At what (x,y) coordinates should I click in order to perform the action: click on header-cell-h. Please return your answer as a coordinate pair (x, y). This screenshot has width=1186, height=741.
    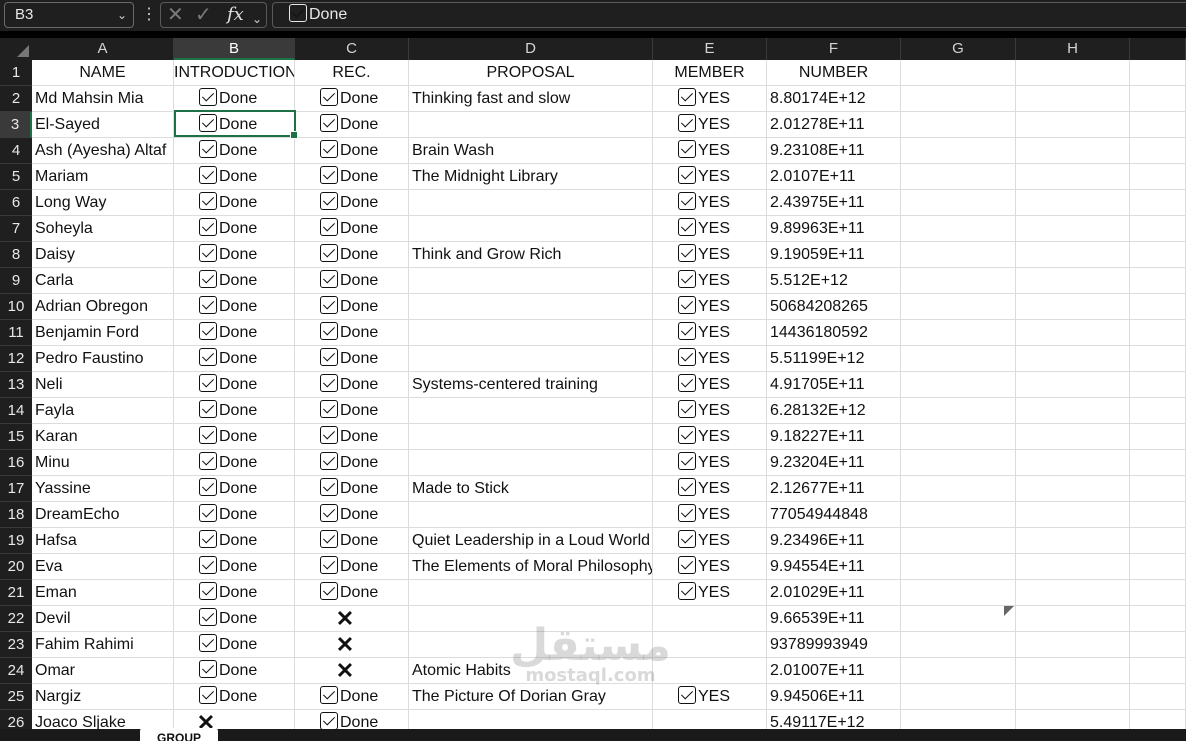
    Looking at the image, I should click on (1073, 73).